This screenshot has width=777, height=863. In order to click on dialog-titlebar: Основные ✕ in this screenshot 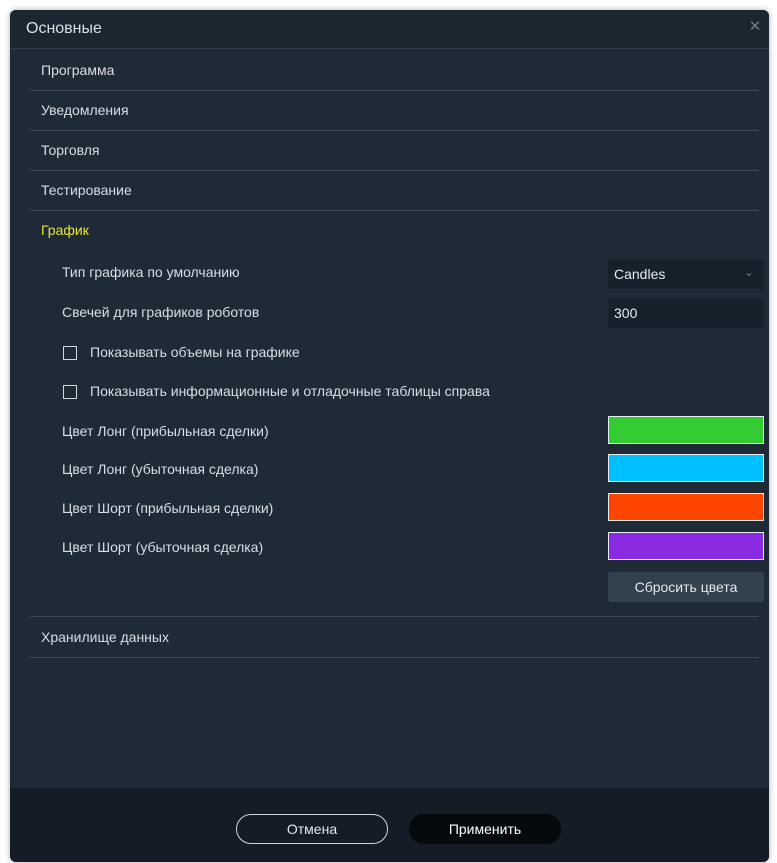, I will do `click(389, 29)`.